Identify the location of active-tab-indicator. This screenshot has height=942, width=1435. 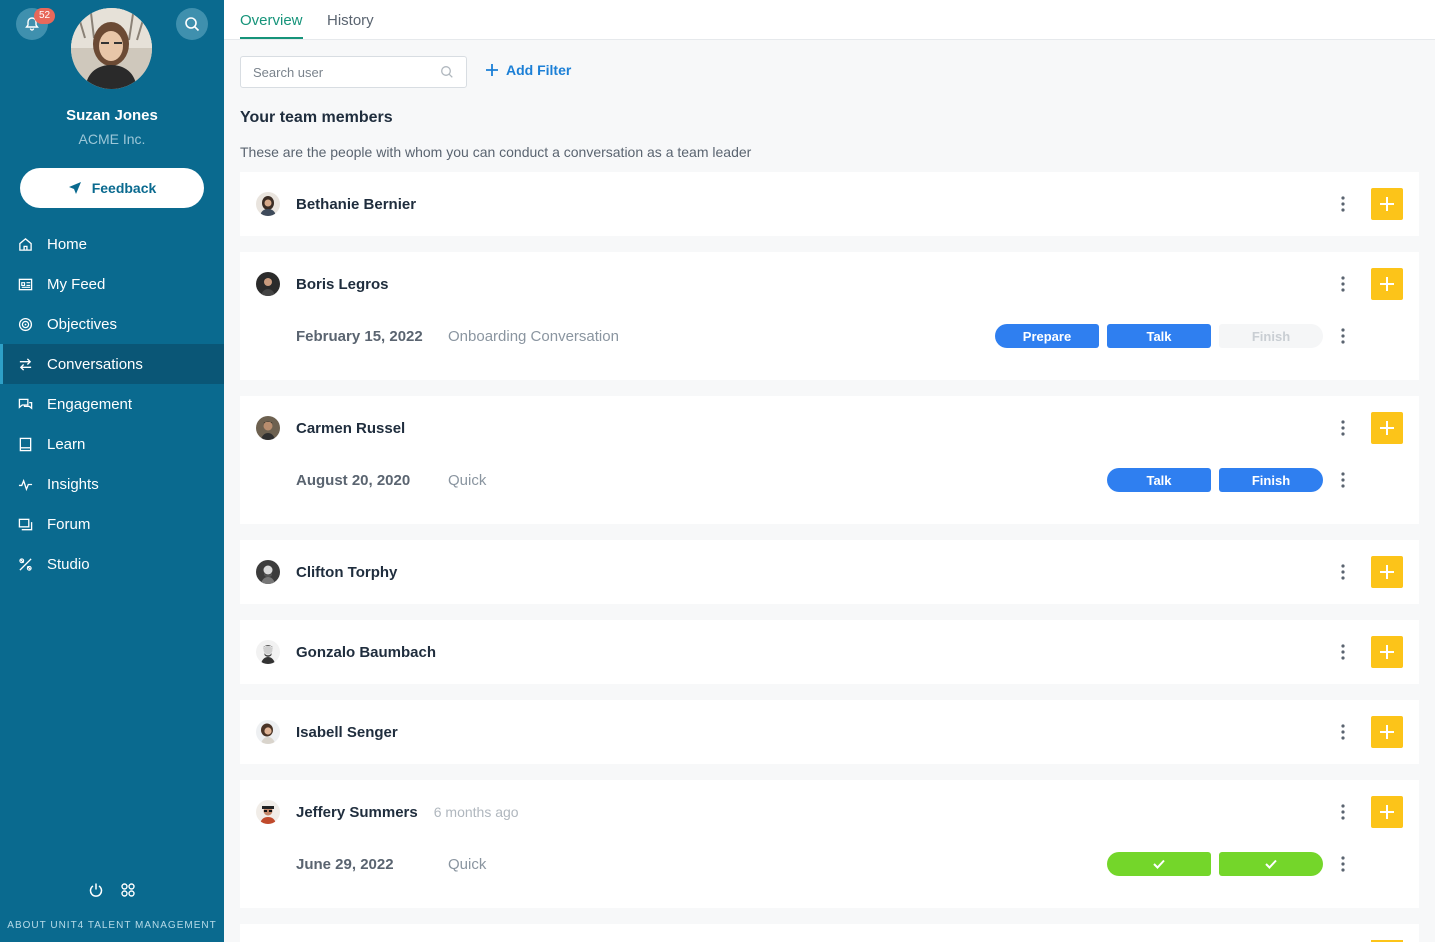
(271, 38).